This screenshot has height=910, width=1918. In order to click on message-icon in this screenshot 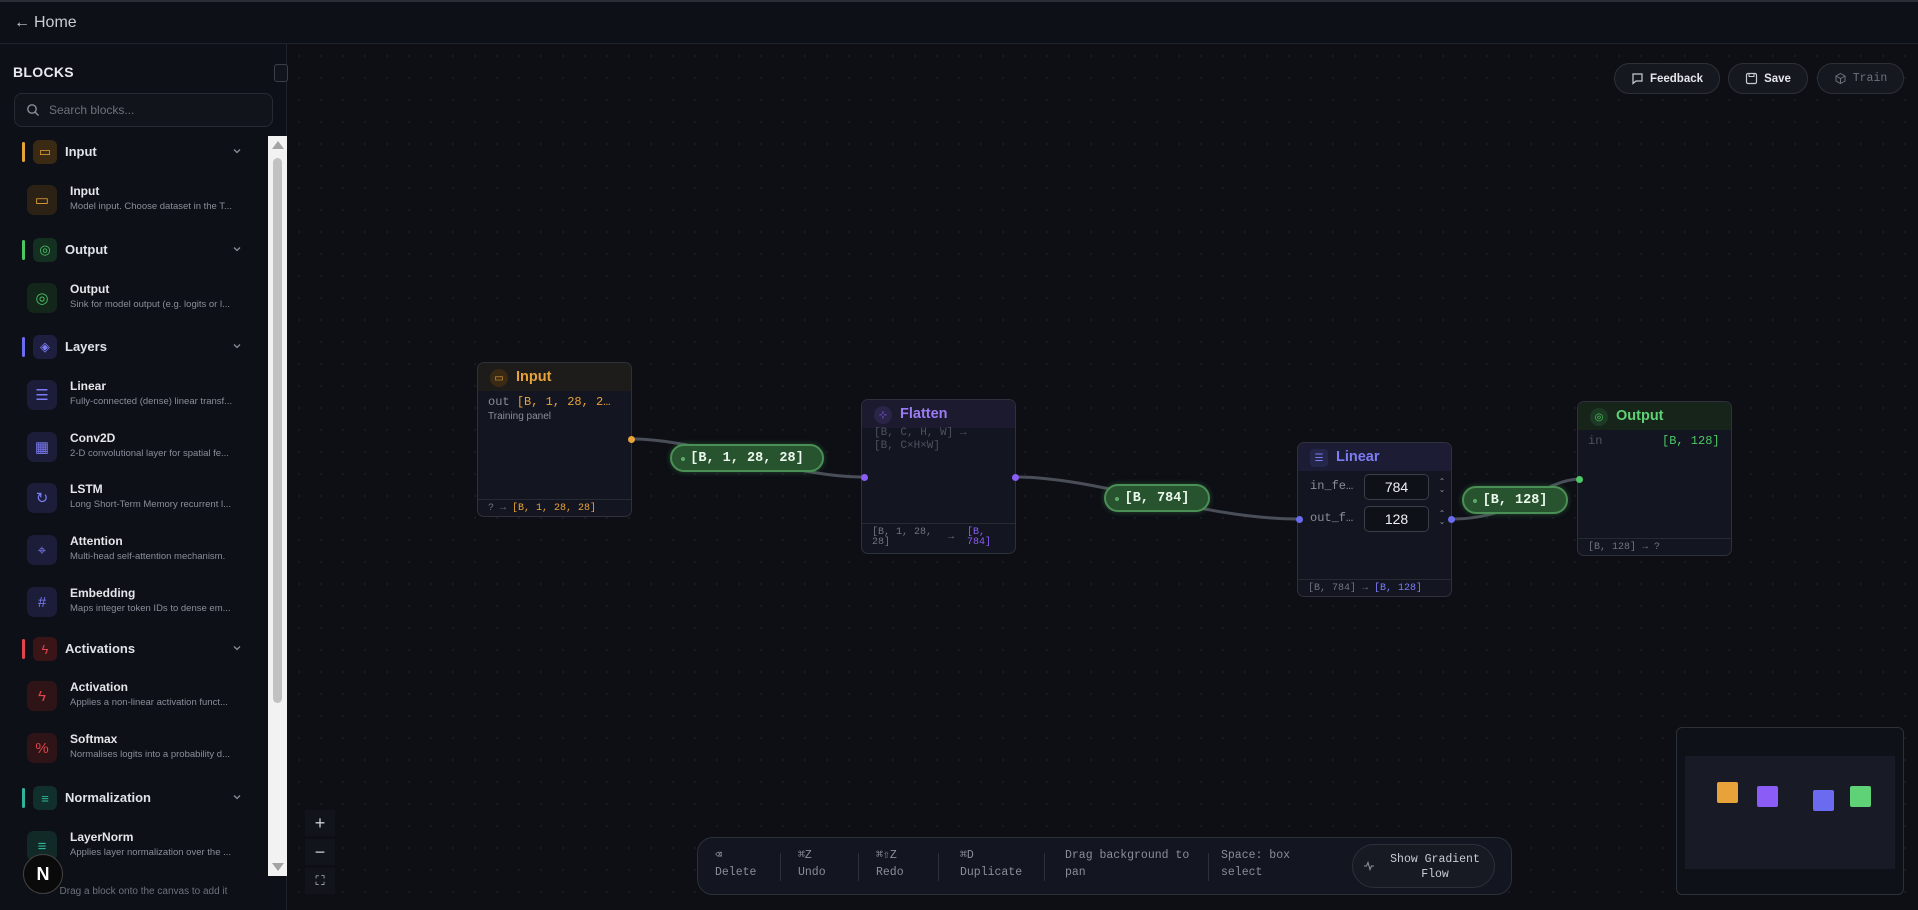, I will do `click(1637, 79)`.